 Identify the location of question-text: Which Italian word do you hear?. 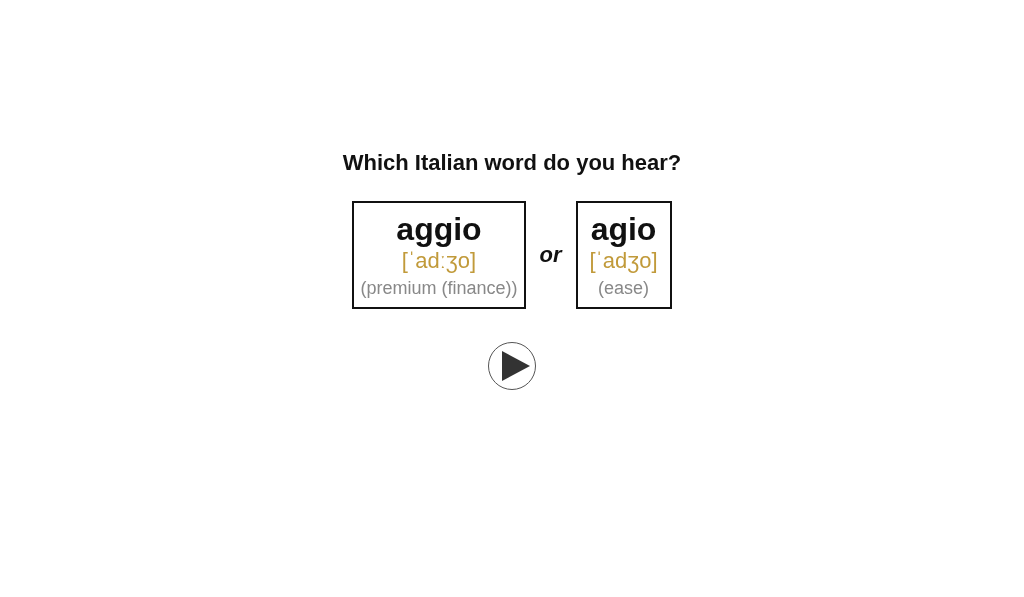
(512, 163).